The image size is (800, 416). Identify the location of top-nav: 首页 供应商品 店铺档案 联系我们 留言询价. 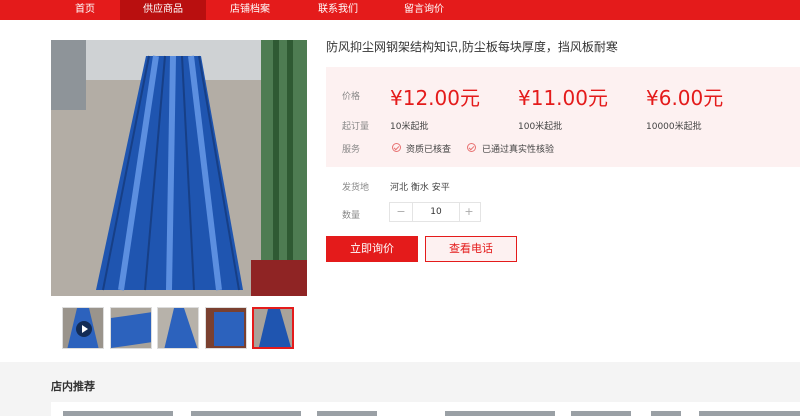
(400, 10).